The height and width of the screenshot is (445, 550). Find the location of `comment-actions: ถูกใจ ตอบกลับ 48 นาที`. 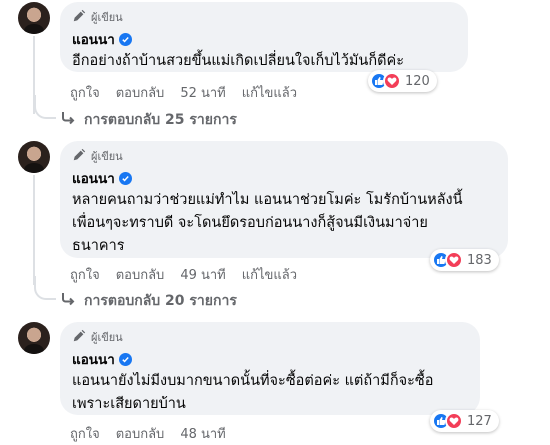

comment-actions: ถูกใจ ตอบกลับ 48 นาที is located at coordinates (148, 433).